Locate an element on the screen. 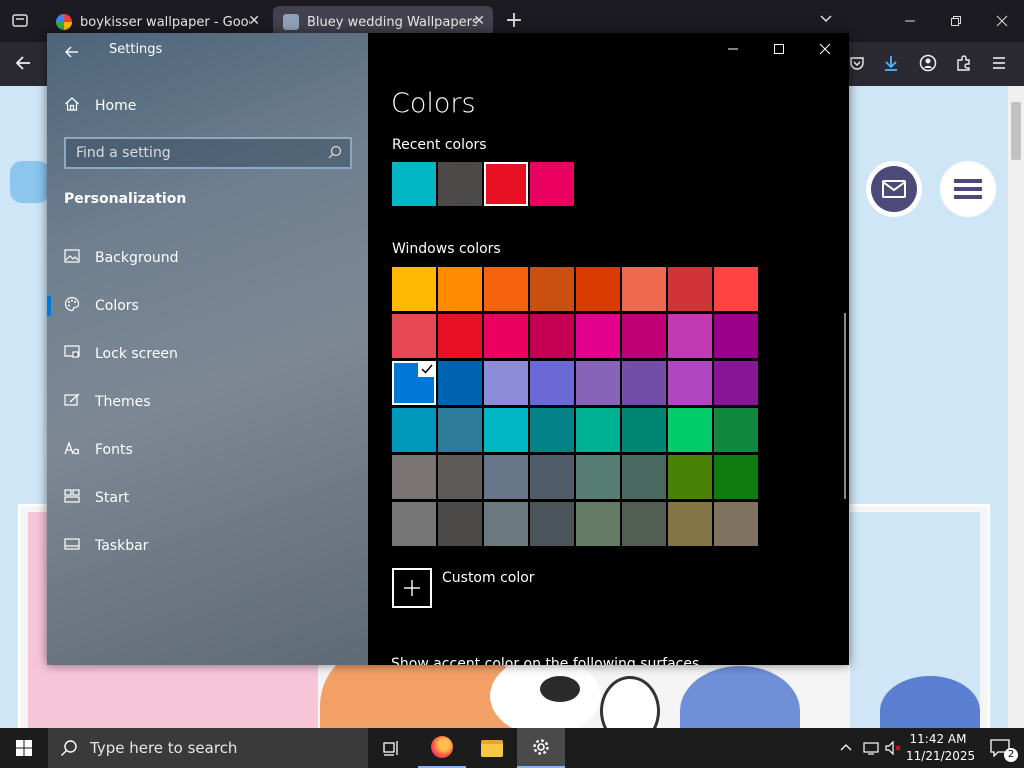  extensions-icon is located at coordinates (964, 65).